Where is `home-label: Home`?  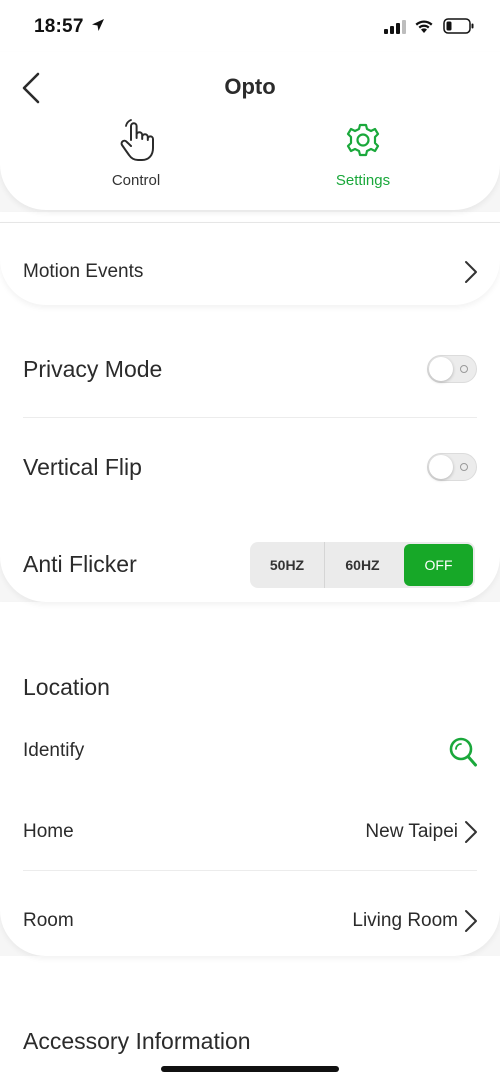
home-label: Home is located at coordinates (48, 831).